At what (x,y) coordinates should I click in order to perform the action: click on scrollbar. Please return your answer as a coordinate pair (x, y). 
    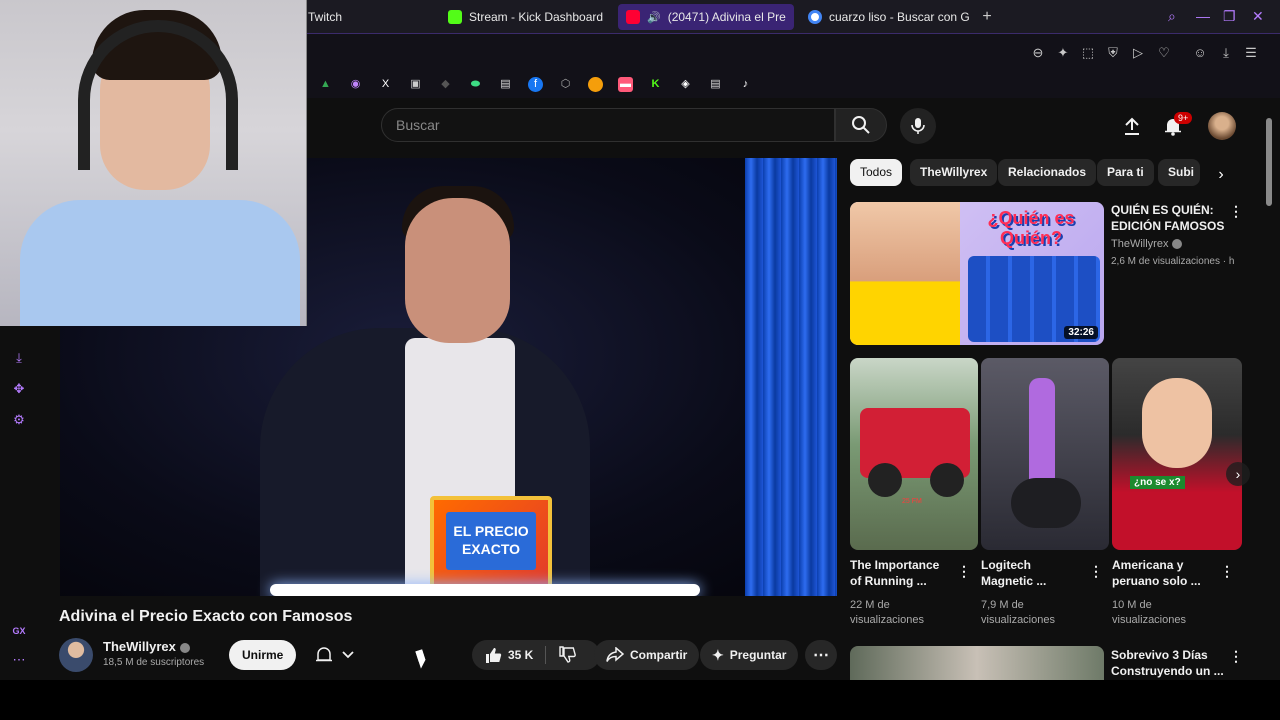
    Looking at the image, I should click on (1269, 162).